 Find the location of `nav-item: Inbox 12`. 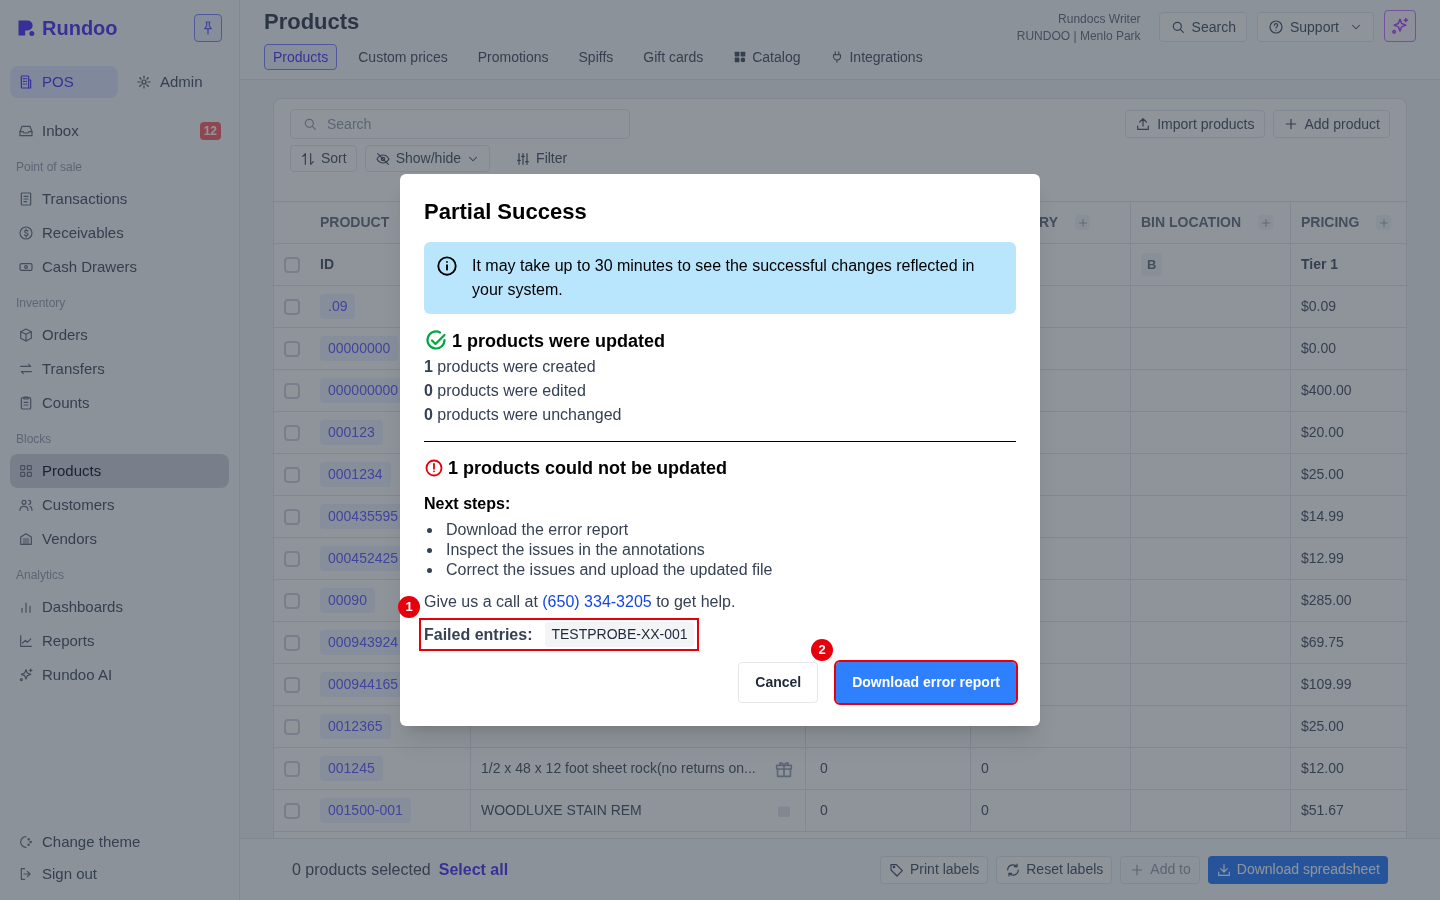

nav-item: Inbox 12 is located at coordinates (119, 131).